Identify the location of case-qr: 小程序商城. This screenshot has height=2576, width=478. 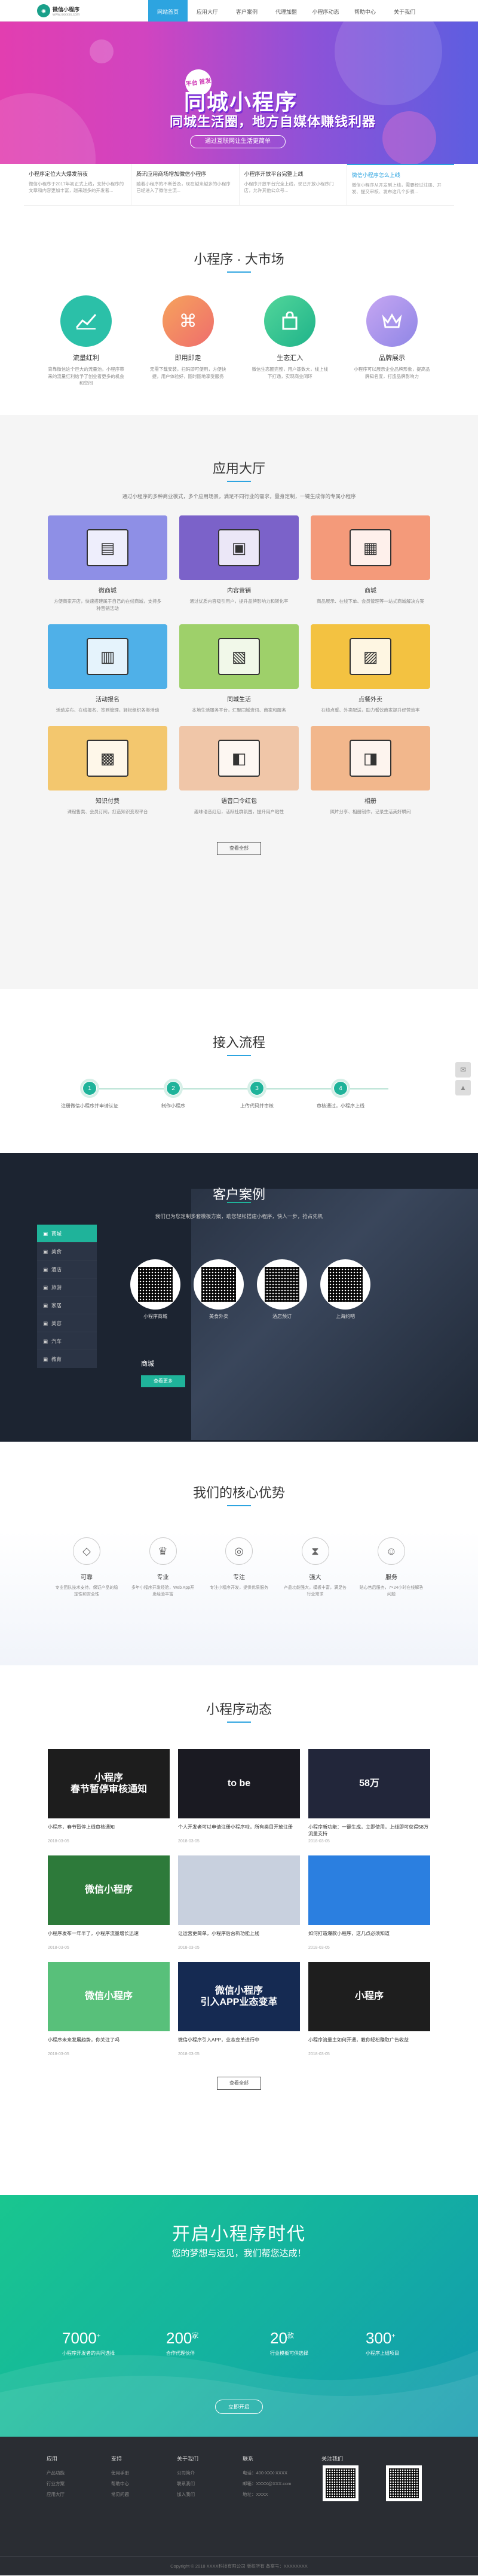
(155, 1289).